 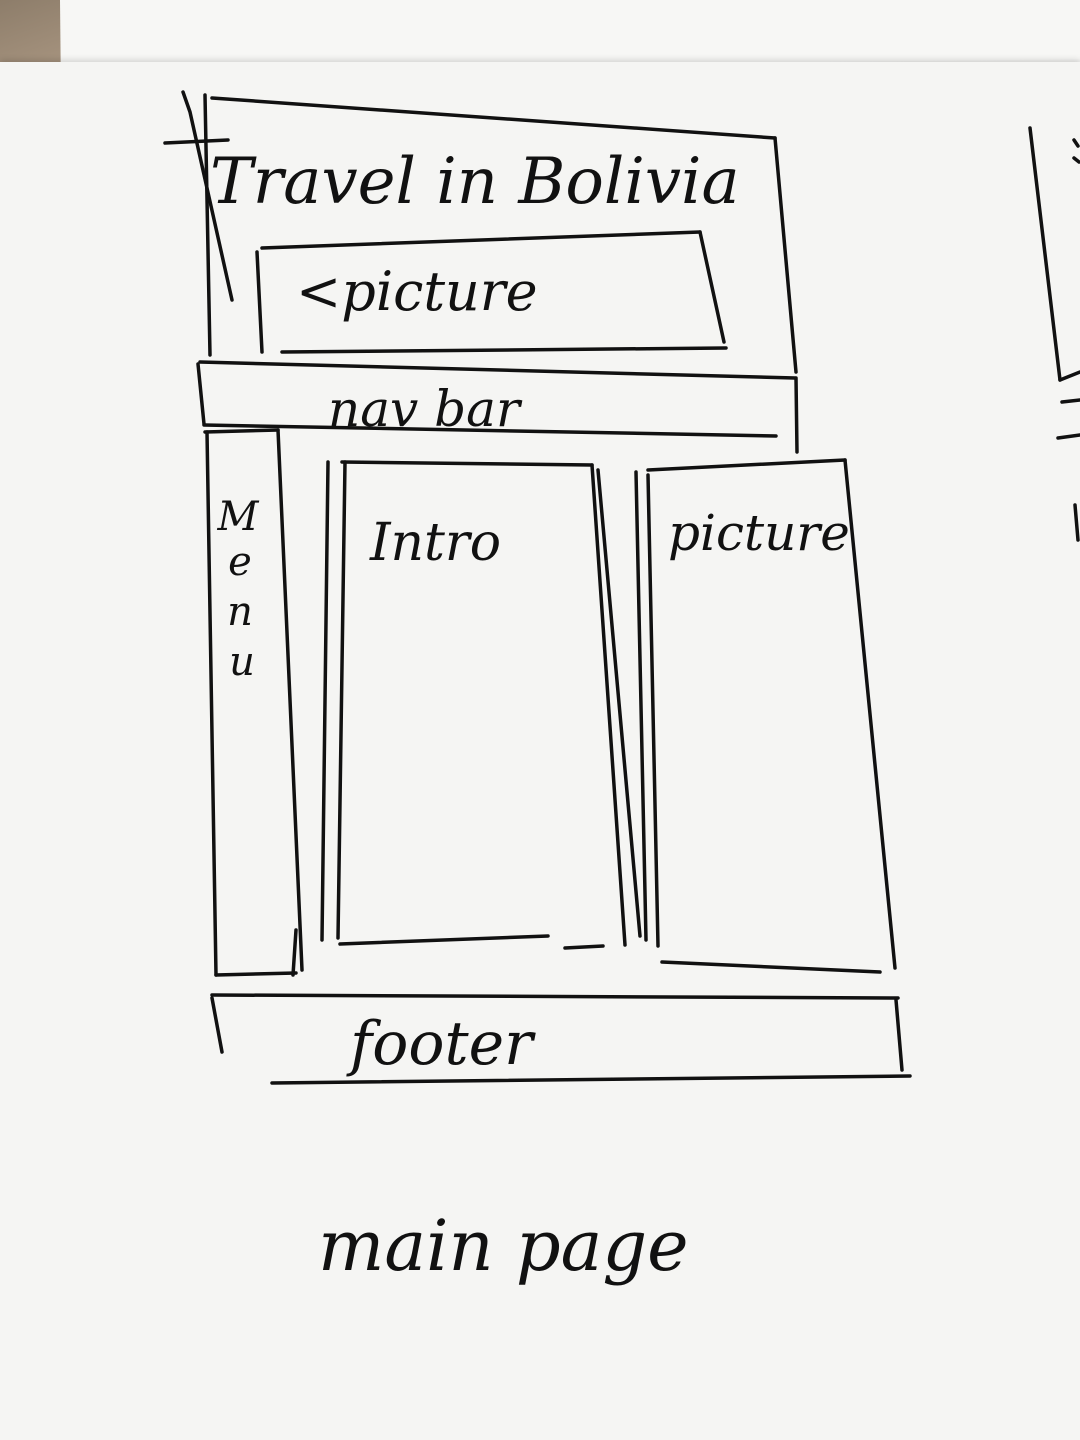 I want to click on footer-box, so click(x=561, y=1039).